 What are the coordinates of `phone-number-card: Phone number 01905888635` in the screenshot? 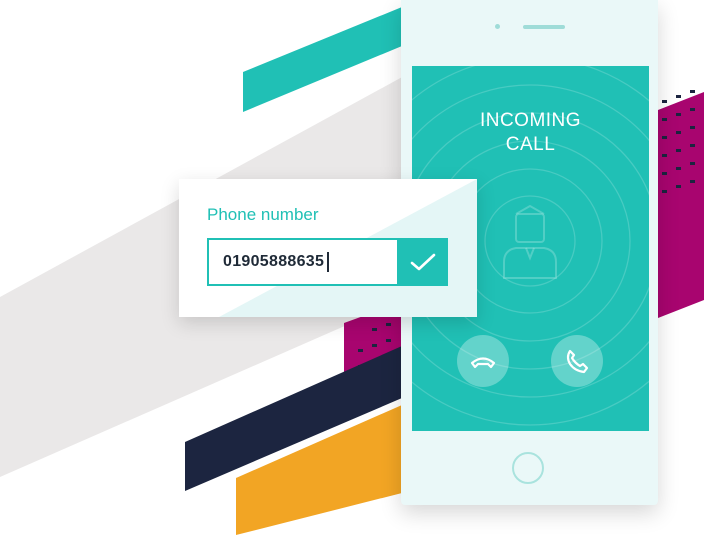 It's located at (328, 248).